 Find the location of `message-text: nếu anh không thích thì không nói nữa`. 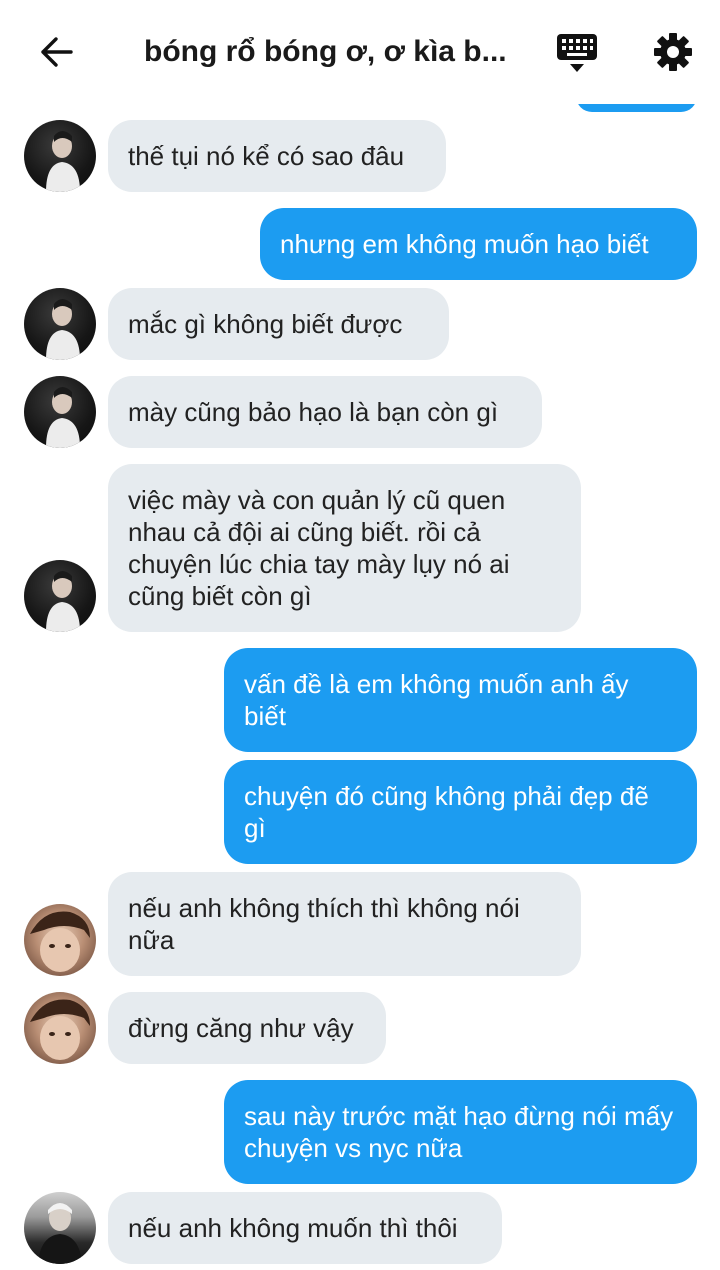

message-text: nếu anh không thích thì không nói nữa is located at coordinates (324, 924).